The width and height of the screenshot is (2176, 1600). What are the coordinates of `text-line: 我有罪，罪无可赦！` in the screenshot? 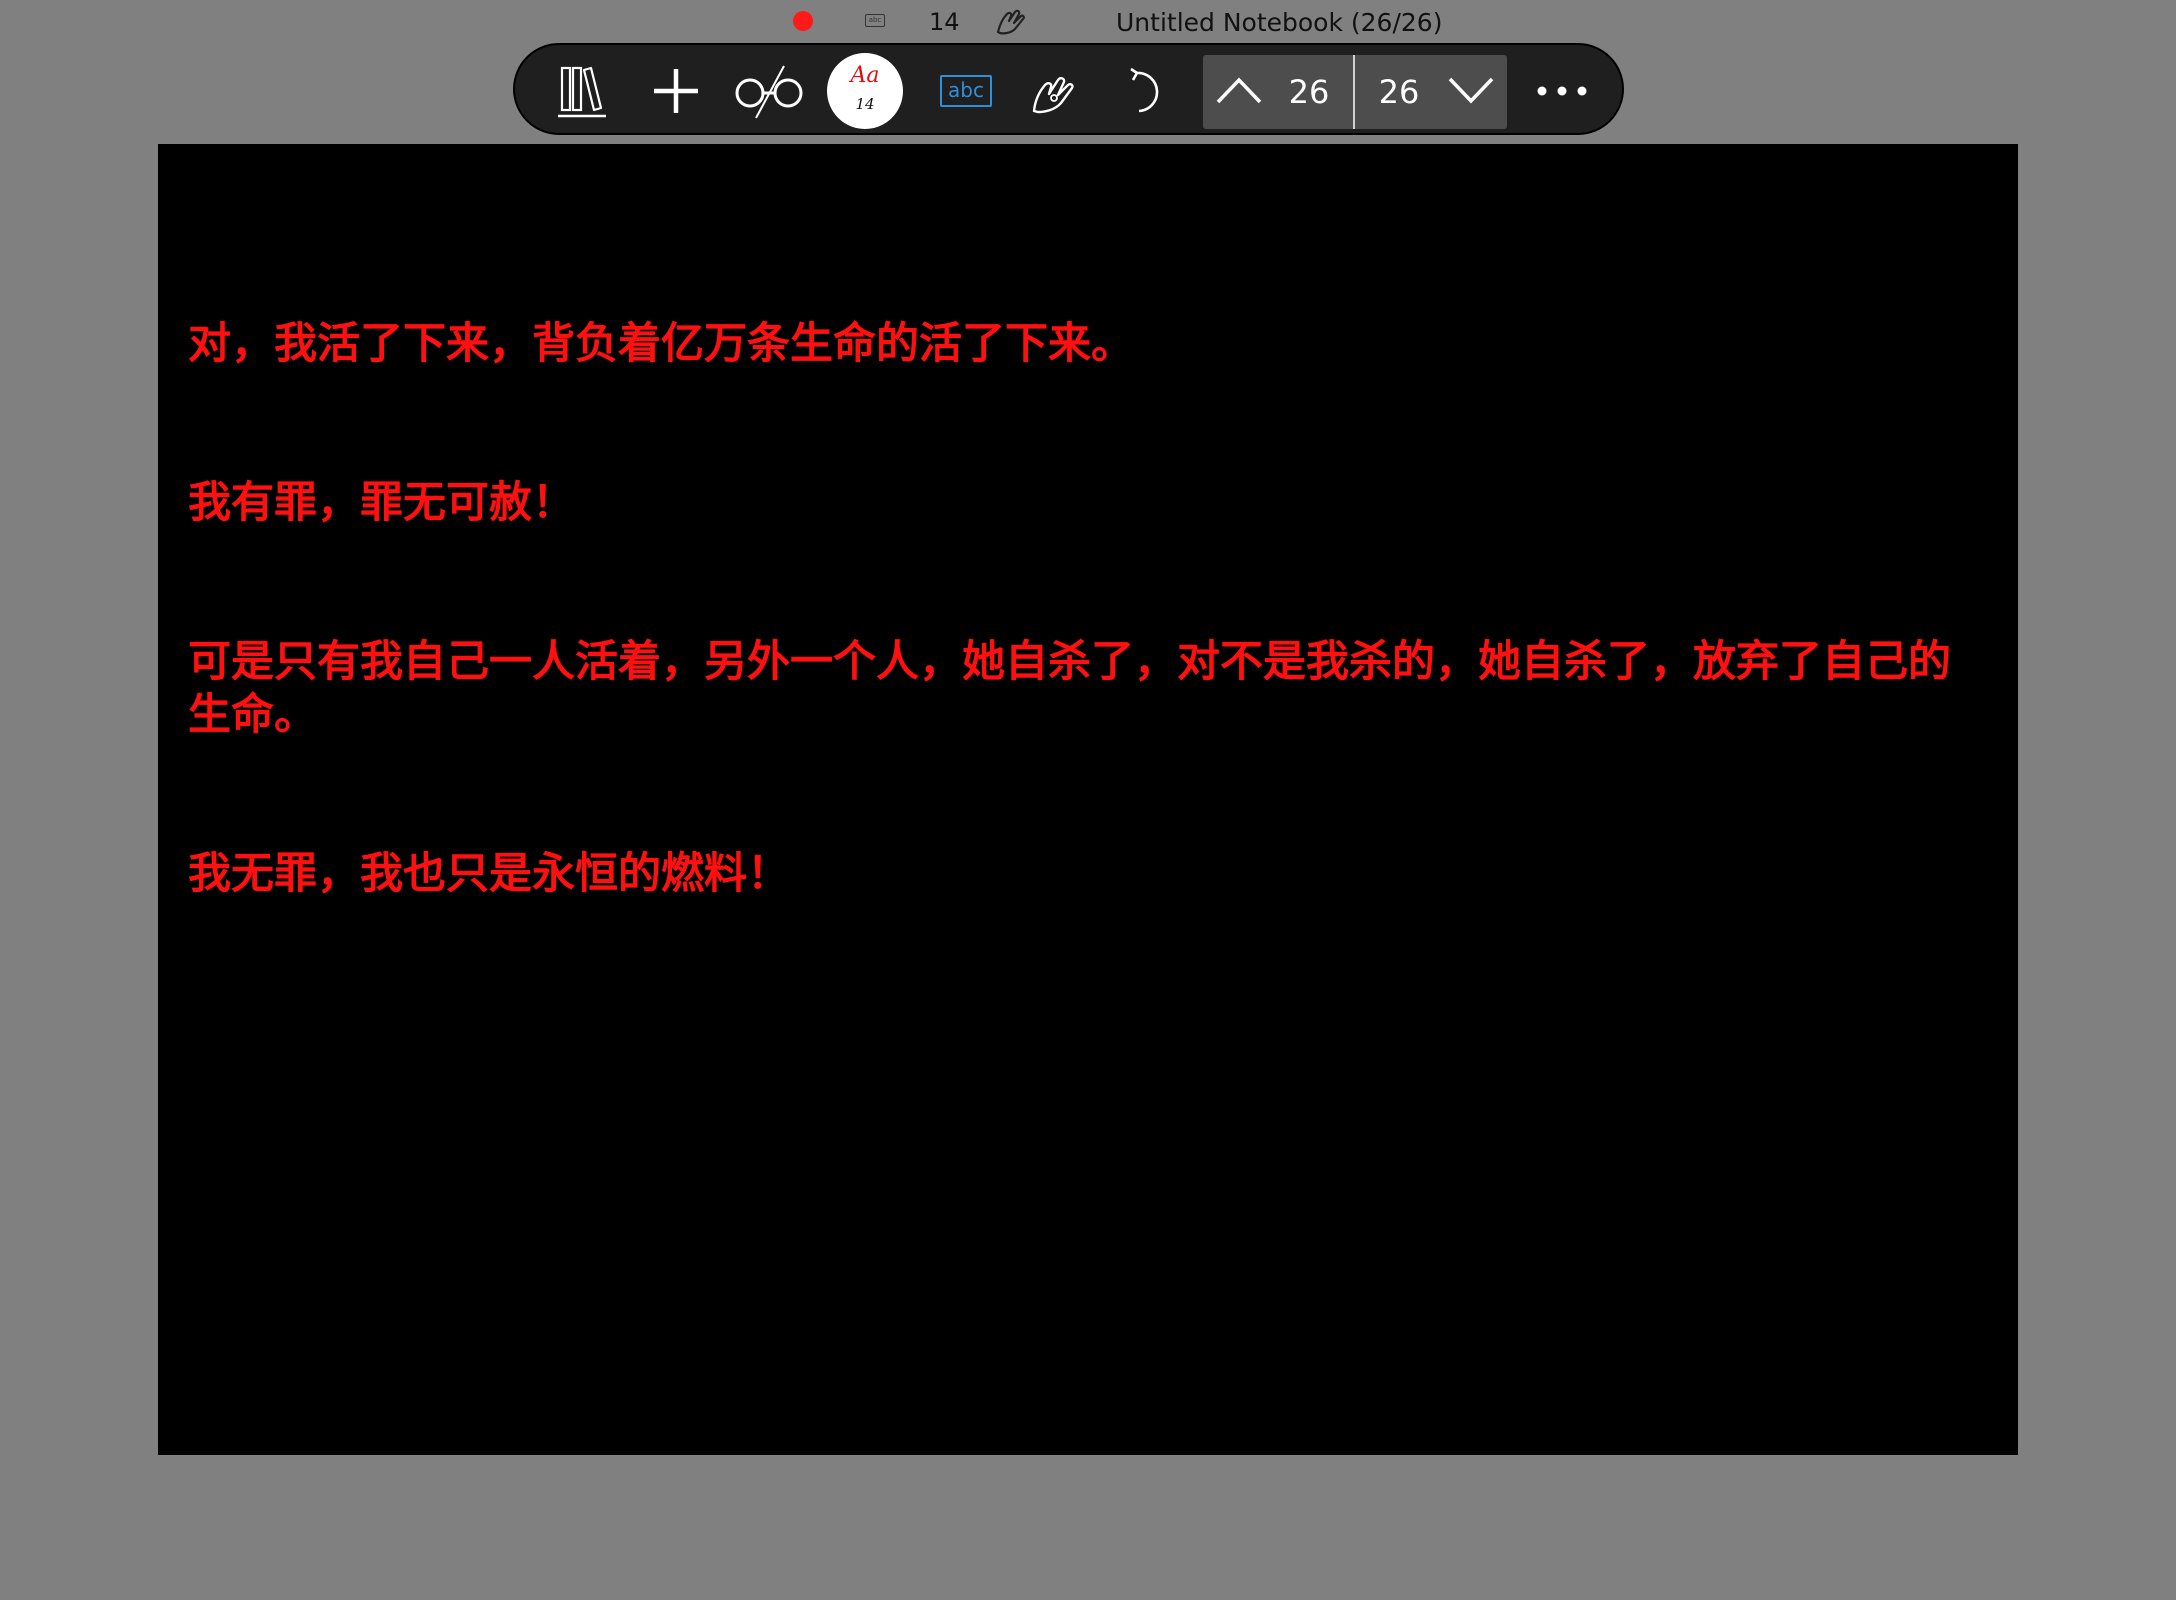 It's located at (381, 503).